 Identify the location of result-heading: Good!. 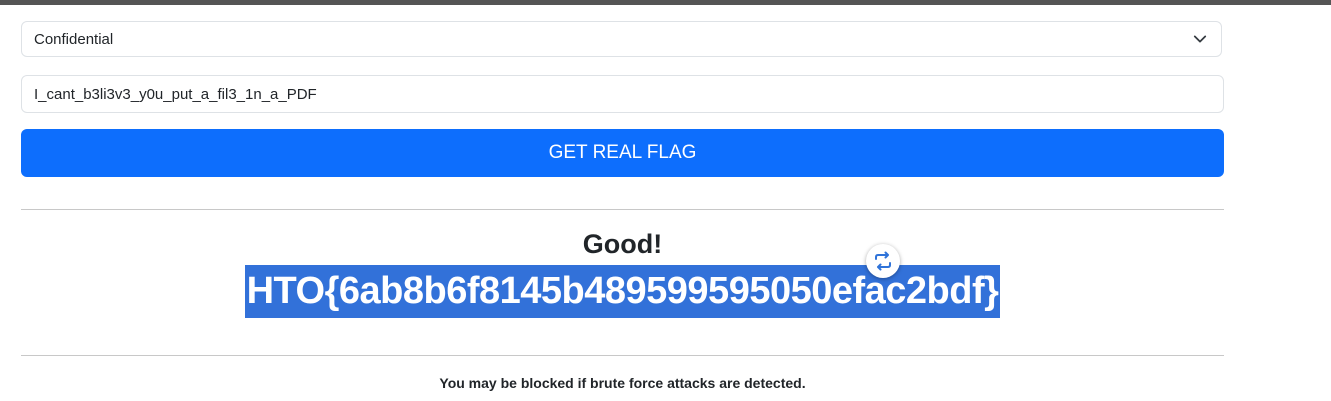
(622, 244).